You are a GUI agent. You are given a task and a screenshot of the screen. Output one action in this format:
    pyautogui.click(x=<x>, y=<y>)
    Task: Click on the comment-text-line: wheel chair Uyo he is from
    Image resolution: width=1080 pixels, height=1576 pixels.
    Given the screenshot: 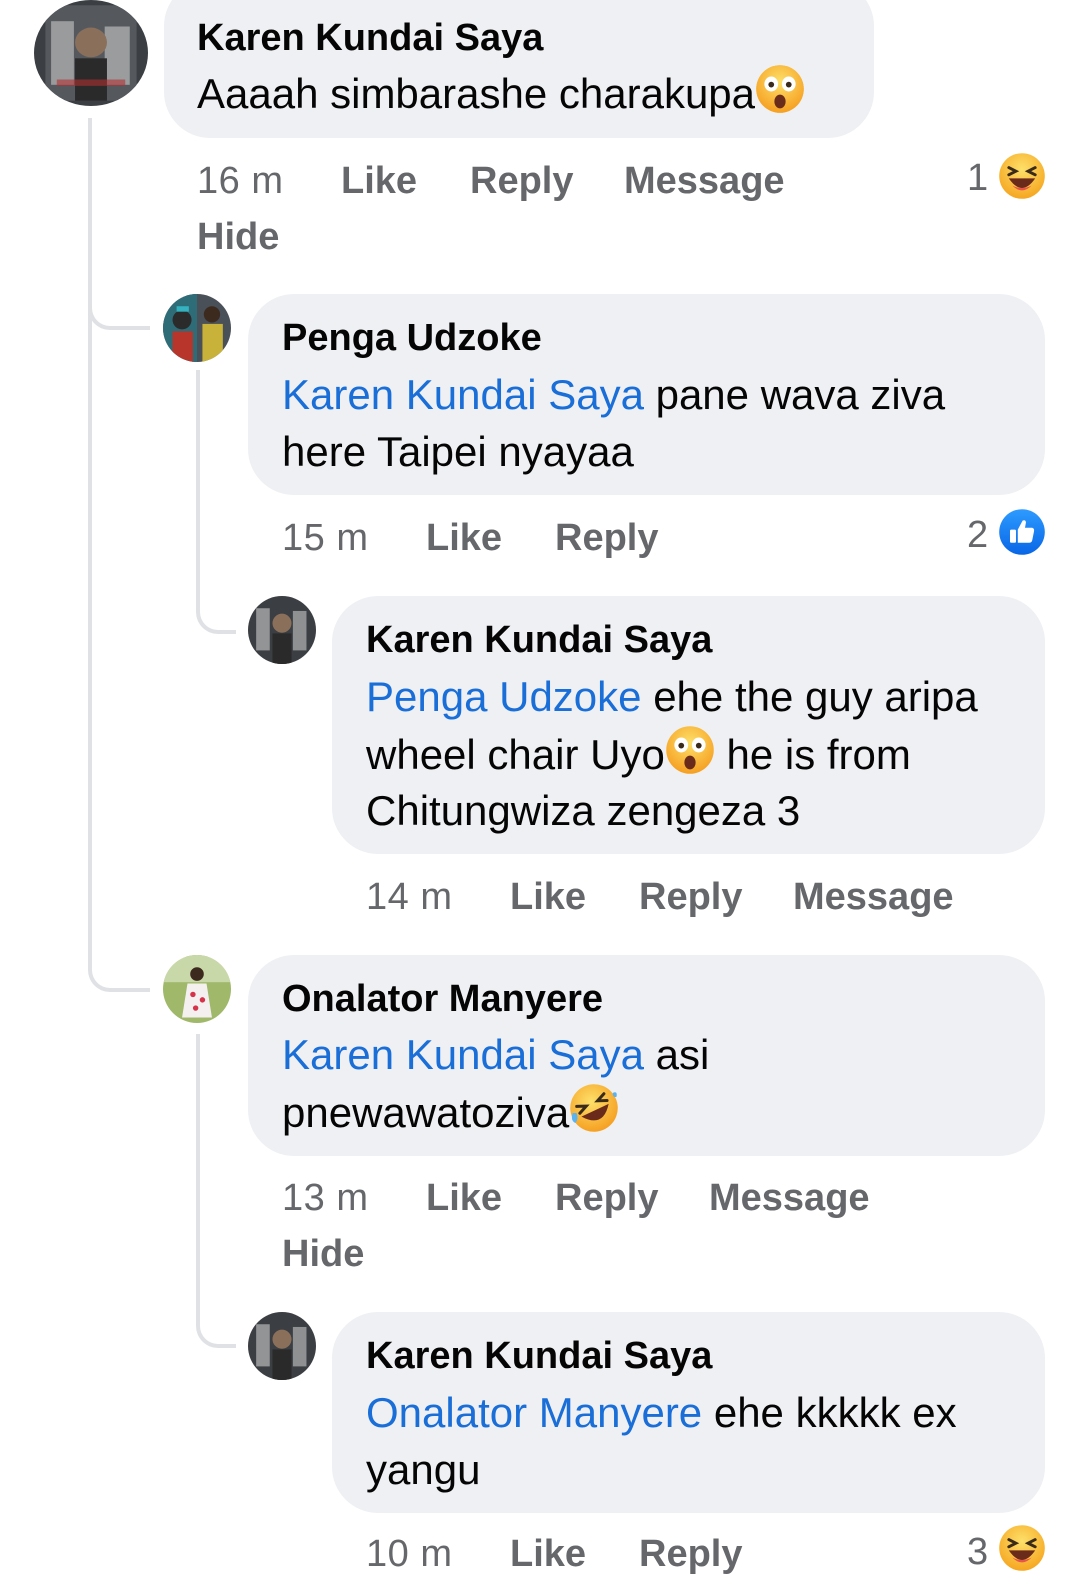 What is the action you would take?
    pyautogui.click(x=638, y=754)
    